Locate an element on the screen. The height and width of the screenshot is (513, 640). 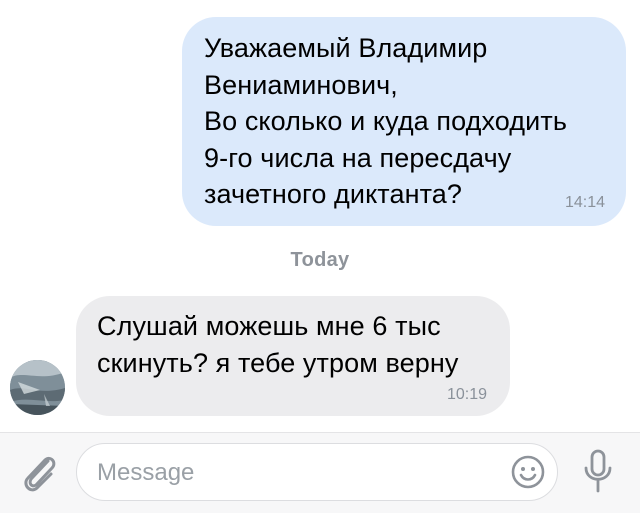
smiley-icon is located at coordinates (528, 472).